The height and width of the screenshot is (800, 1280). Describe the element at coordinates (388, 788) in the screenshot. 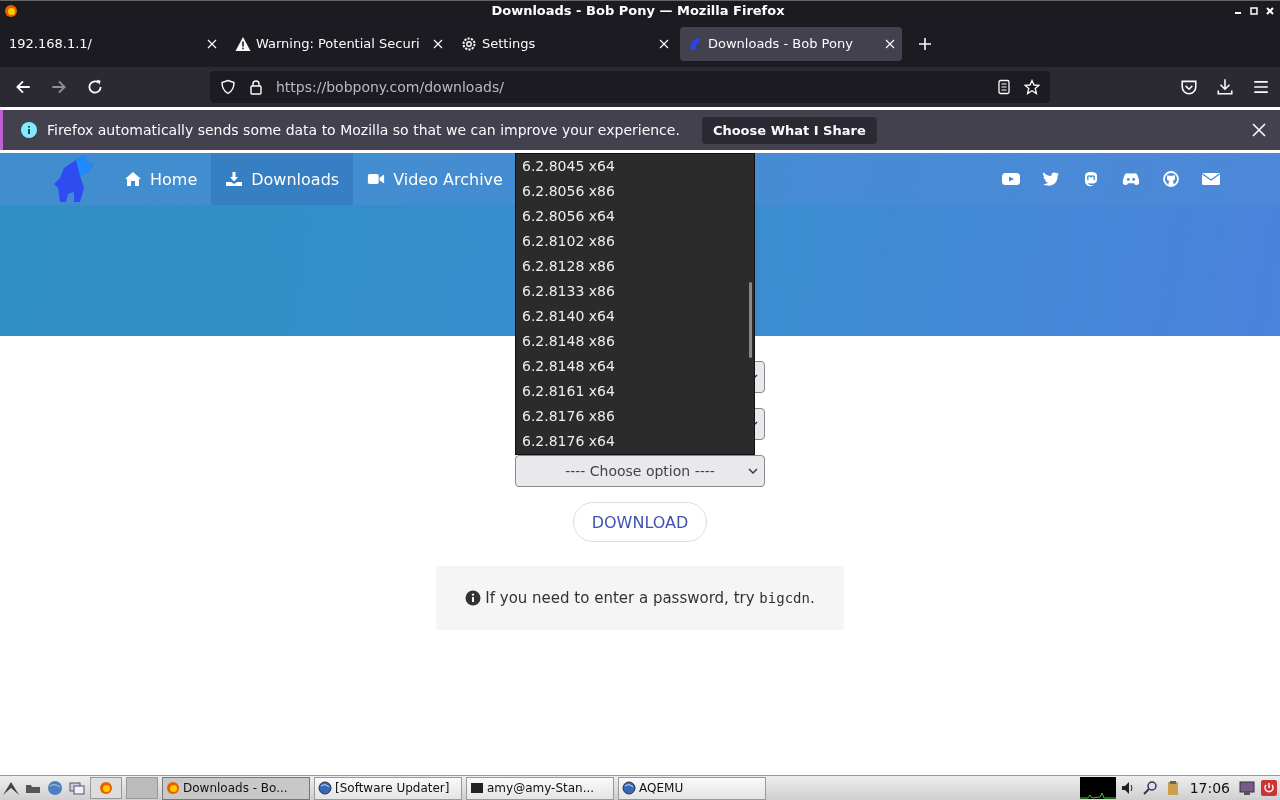

I see `taskbar-window: [Software Updater]` at that location.